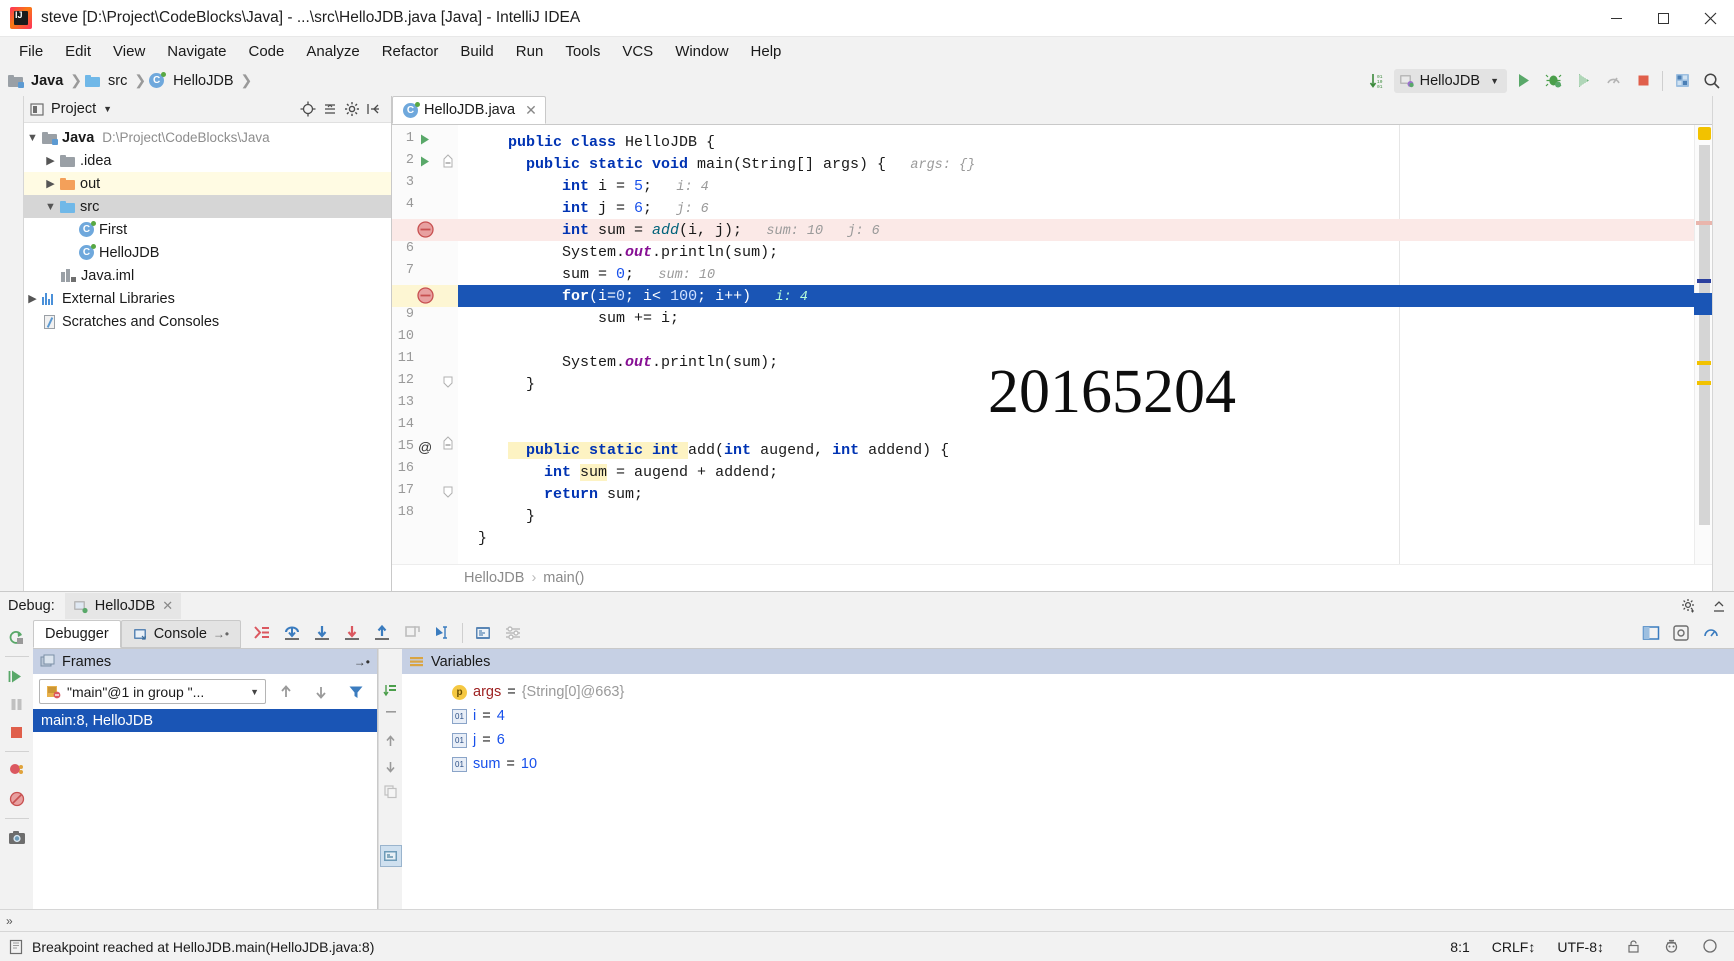  What do you see at coordinates (205, 720) in the screenshot?
I see `frame-row: main:8, HelloJDB` at bounding box center [205, 720].